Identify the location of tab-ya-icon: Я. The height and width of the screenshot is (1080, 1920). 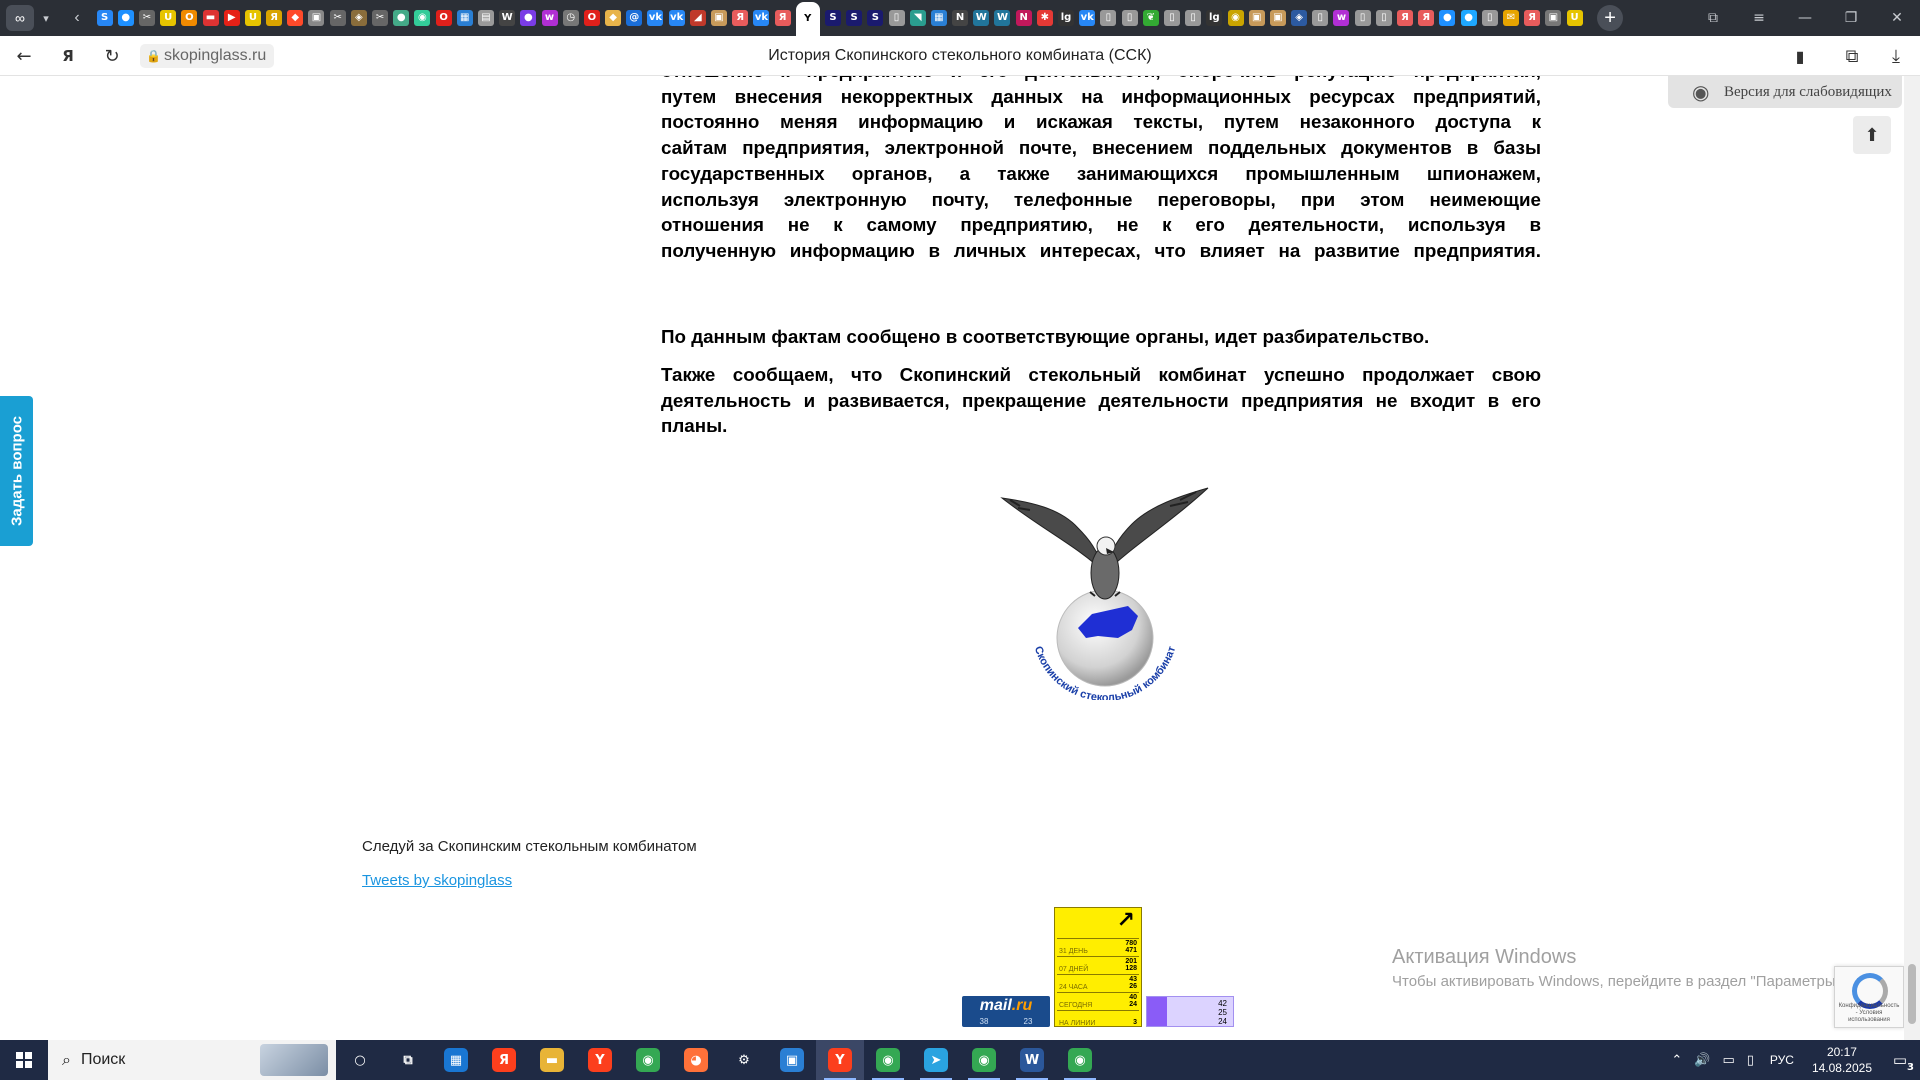
(274, 18).